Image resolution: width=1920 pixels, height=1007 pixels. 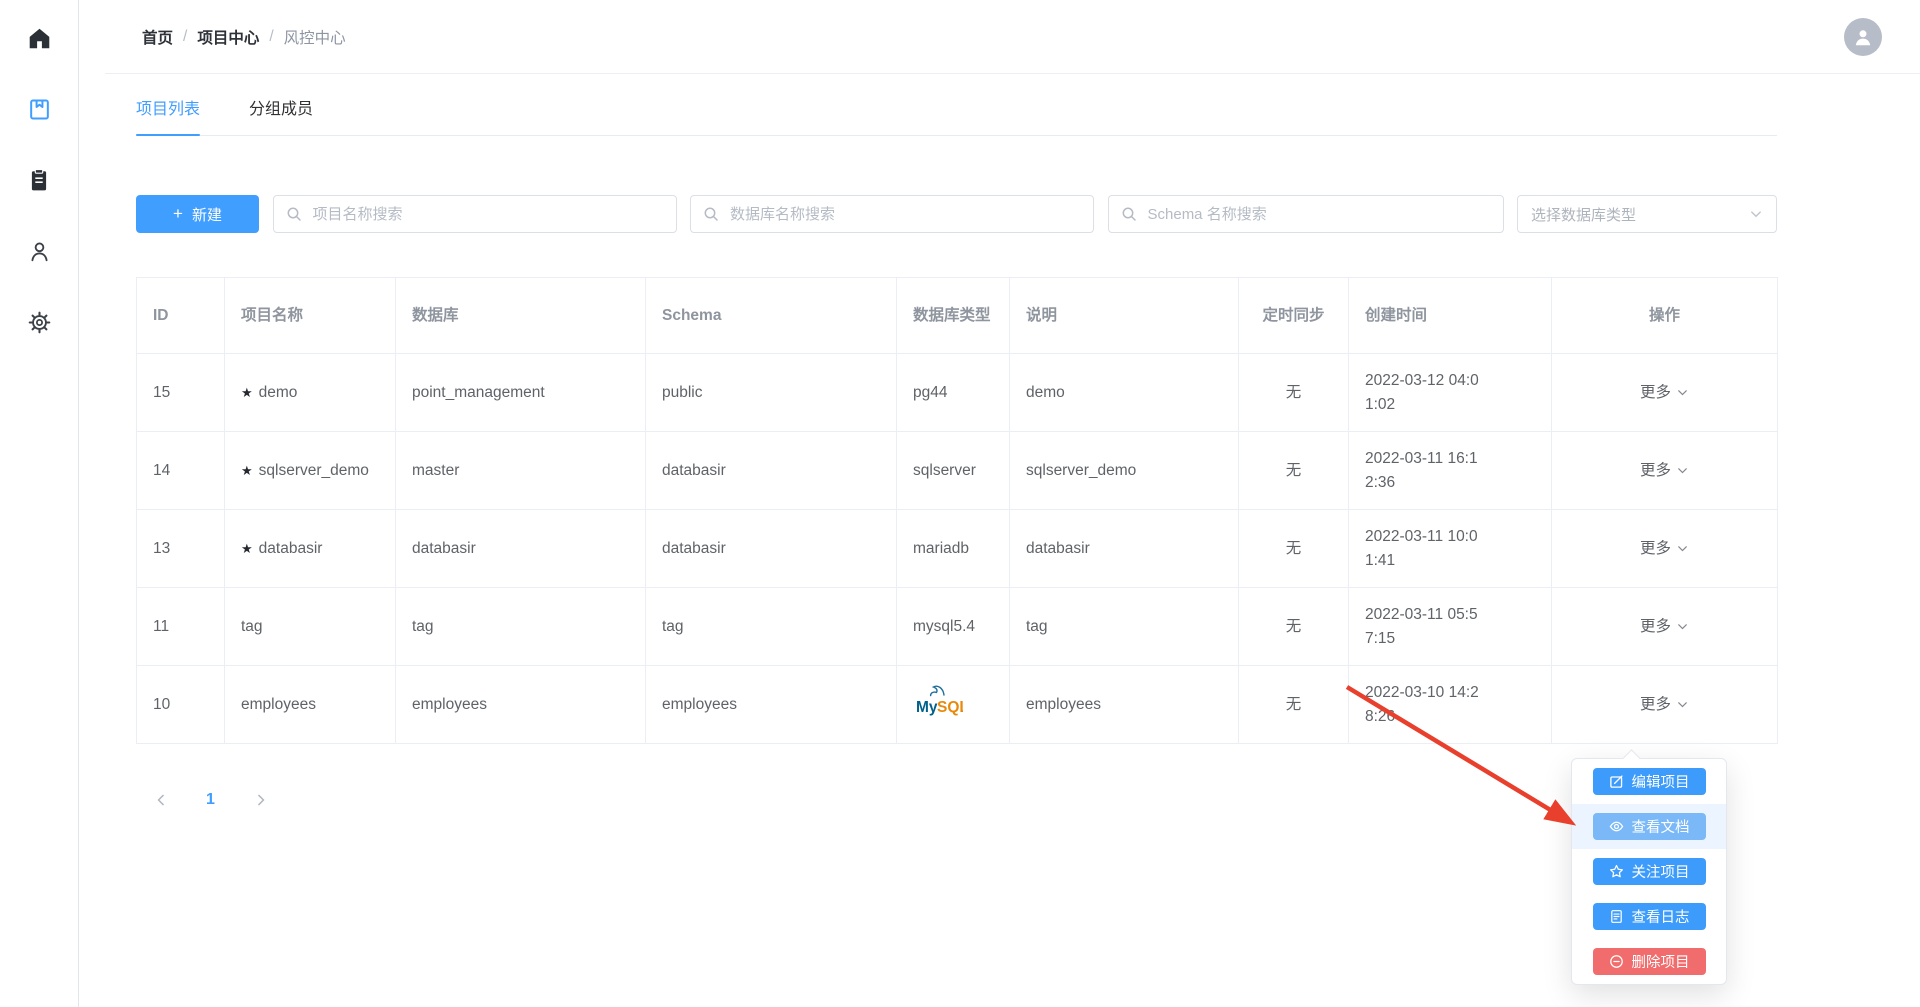 I want to click on breadcrumb-home: 首页, so click(x=157, y=37).